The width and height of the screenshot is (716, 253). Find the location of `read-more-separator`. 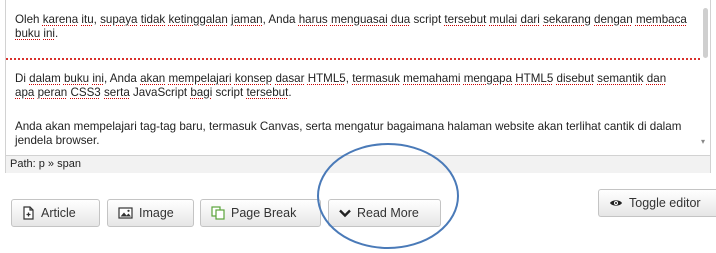

read-more-separator is located at coordinates (353, 59).